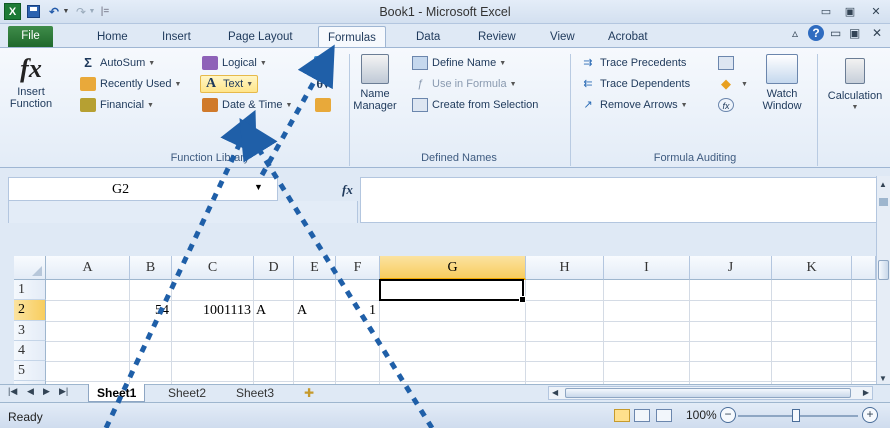 The image size is (890, 428). I want to click on next-sheet-icon: ▶, so click(46, 391).